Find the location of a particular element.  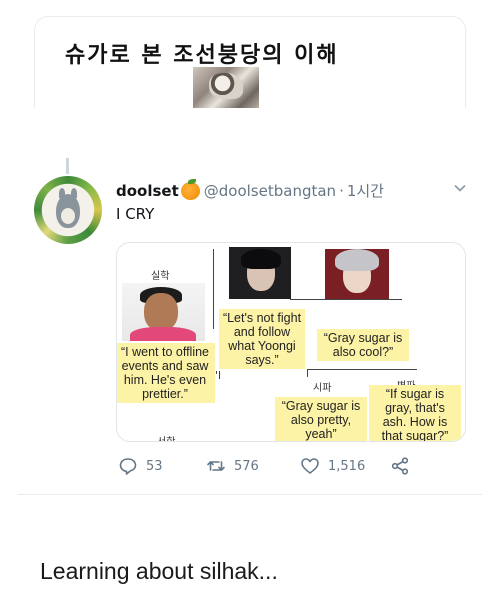

retweet-count: 576 is located at coordinates (246, 466).